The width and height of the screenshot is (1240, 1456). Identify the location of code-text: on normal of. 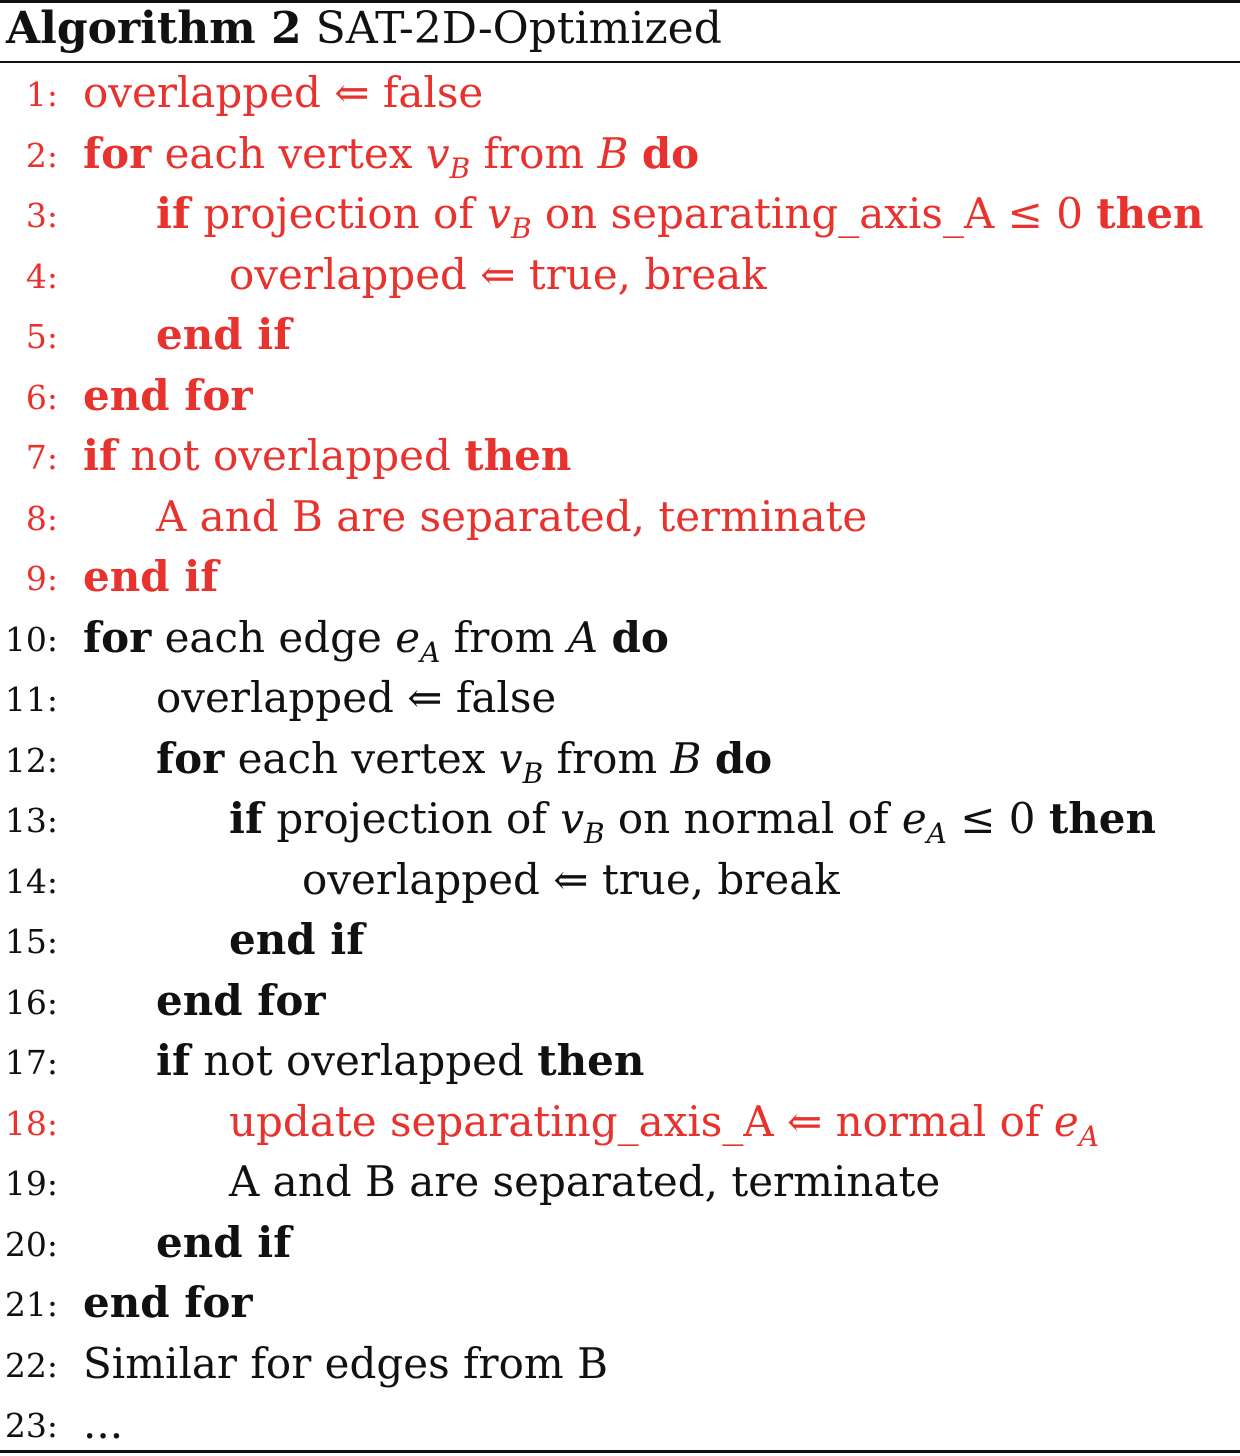
(753, 818).